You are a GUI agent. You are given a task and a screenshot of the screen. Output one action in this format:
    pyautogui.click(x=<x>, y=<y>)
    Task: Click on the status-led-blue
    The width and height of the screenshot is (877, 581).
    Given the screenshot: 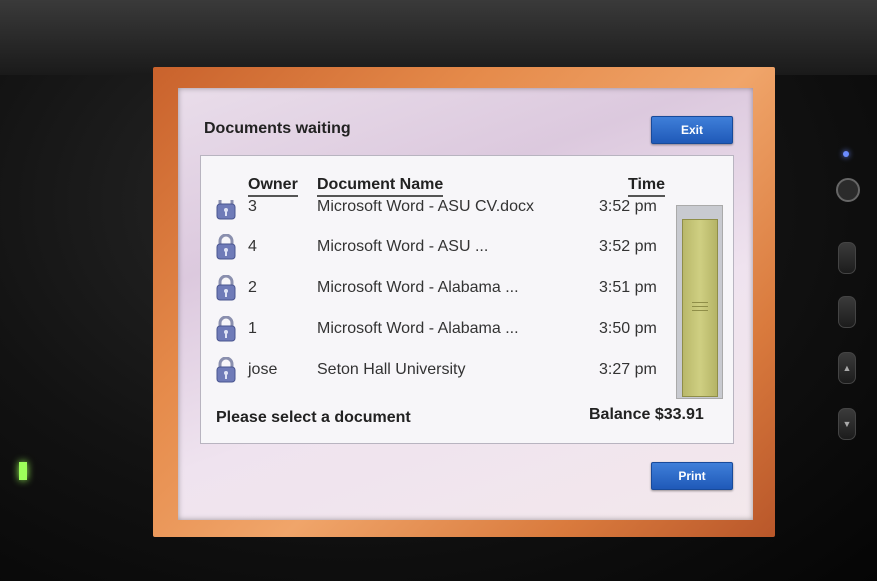 What is the action you would take?
    pyautogui.click(x=846, y=154)
    